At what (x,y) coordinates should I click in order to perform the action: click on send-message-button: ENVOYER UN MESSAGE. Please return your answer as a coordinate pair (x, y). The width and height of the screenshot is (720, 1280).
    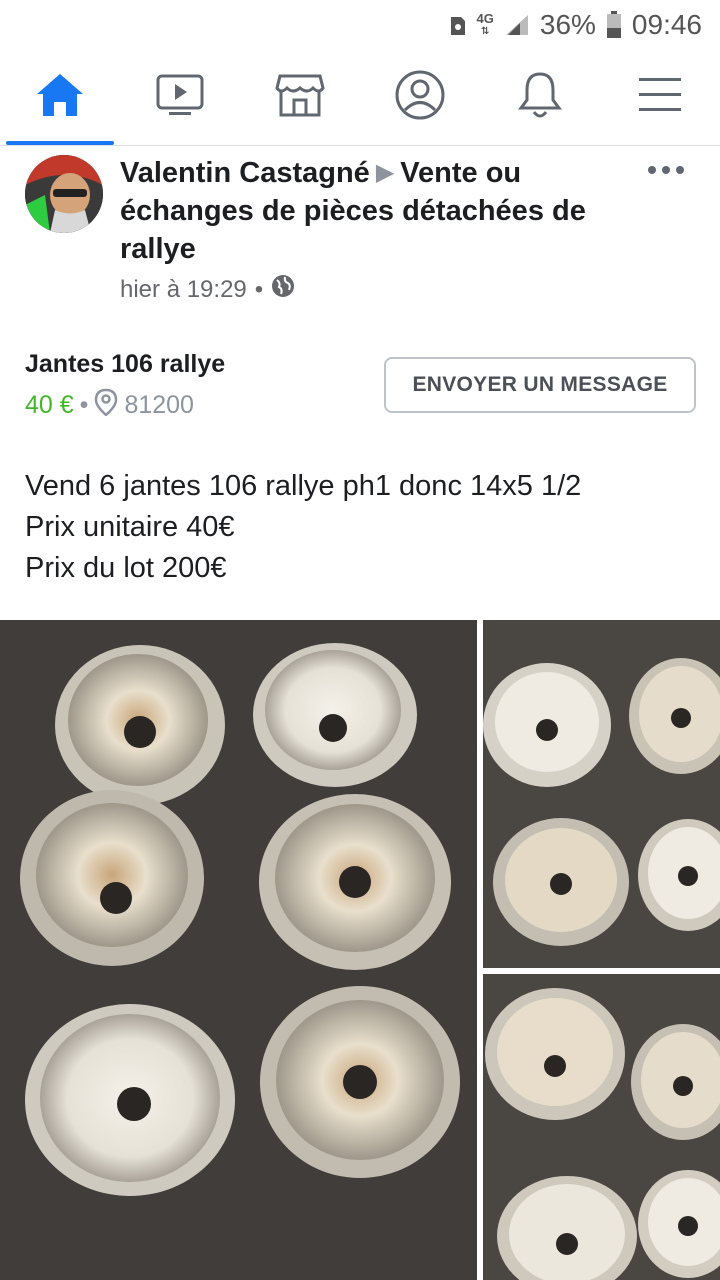
    Looking at the image, I should click on (540, 385).